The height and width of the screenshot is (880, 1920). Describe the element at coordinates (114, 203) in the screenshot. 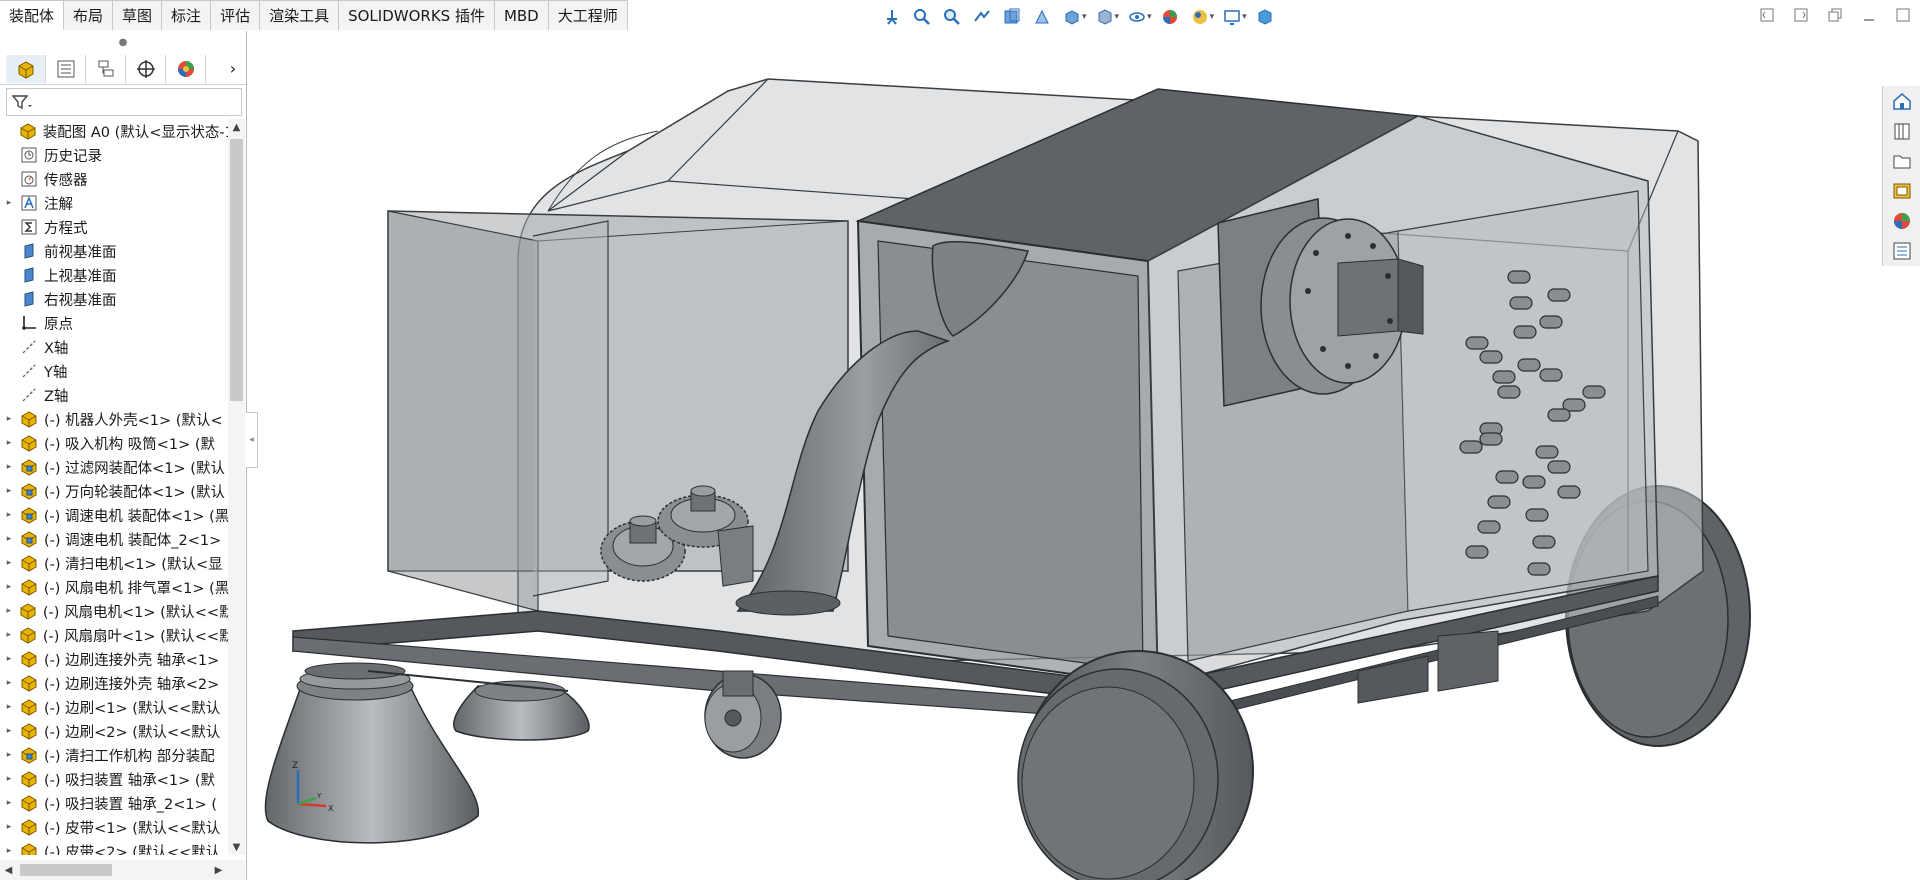

I see `tree-node: ▸ 注解` at that location.